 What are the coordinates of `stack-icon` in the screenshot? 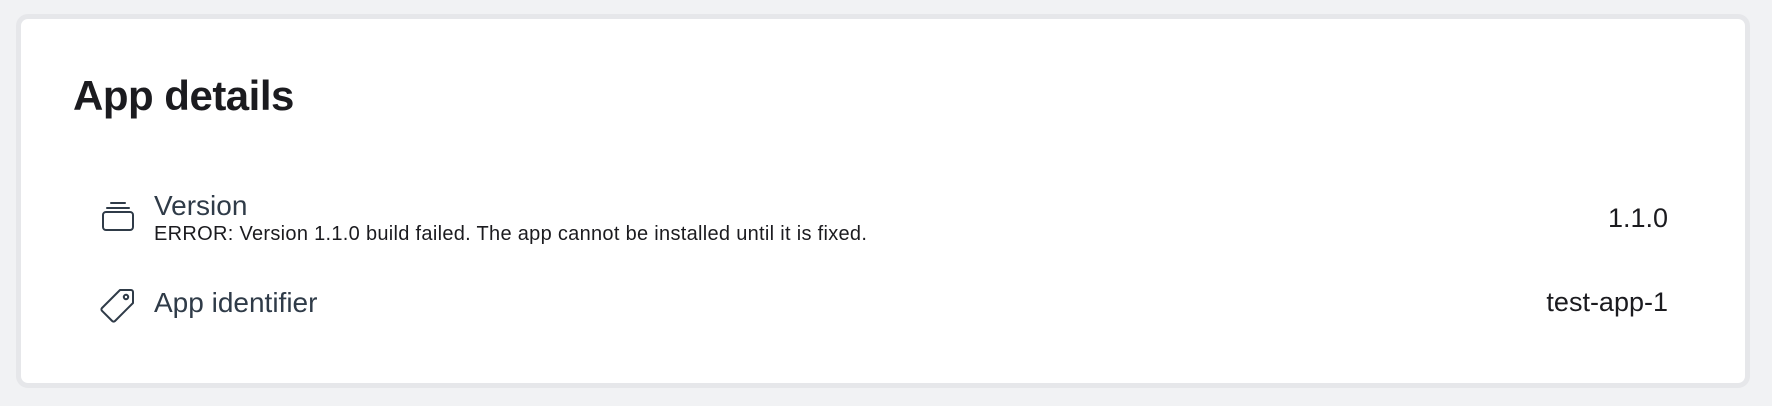 It's located at (118, 217).